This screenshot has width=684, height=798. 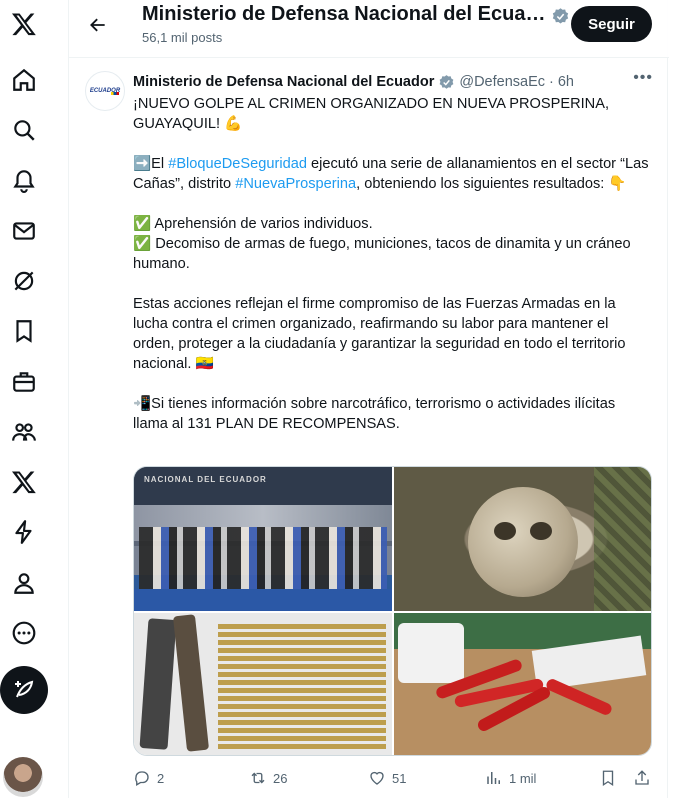 What do you see at coordinates (24, 80) in the screenshot?
I see `home-icon` at bounding box center [24, 80].